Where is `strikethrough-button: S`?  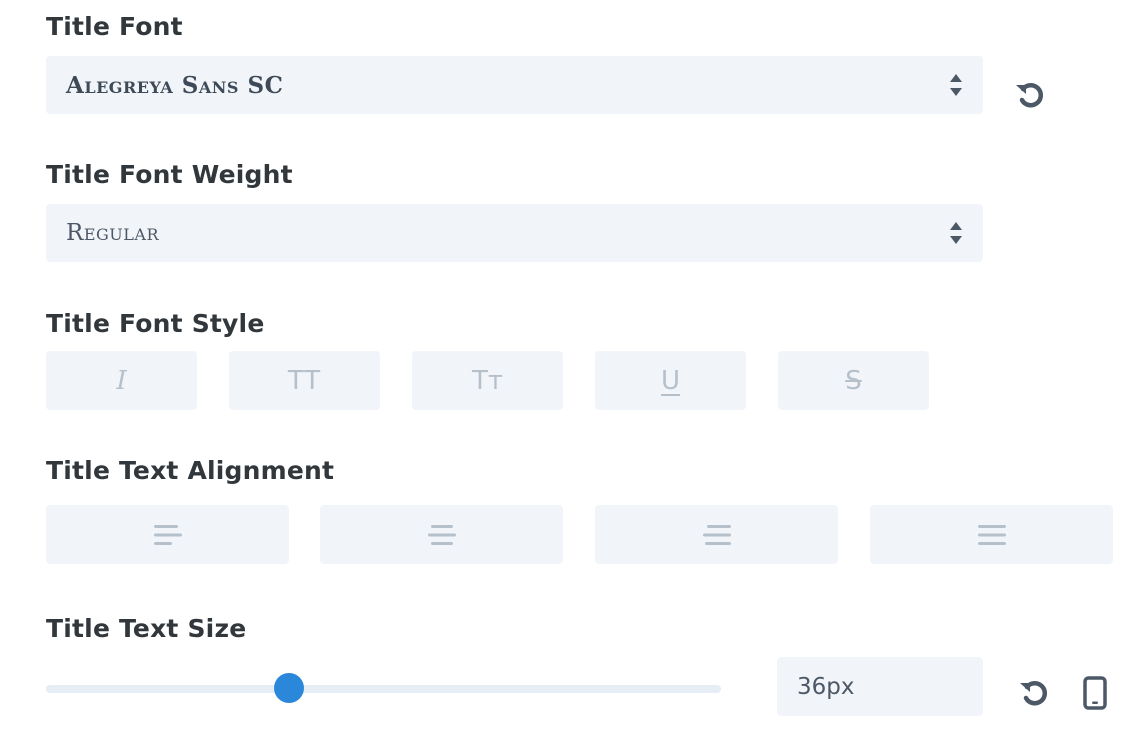
strikethrough-button: S is located at coordinates (853, 380).